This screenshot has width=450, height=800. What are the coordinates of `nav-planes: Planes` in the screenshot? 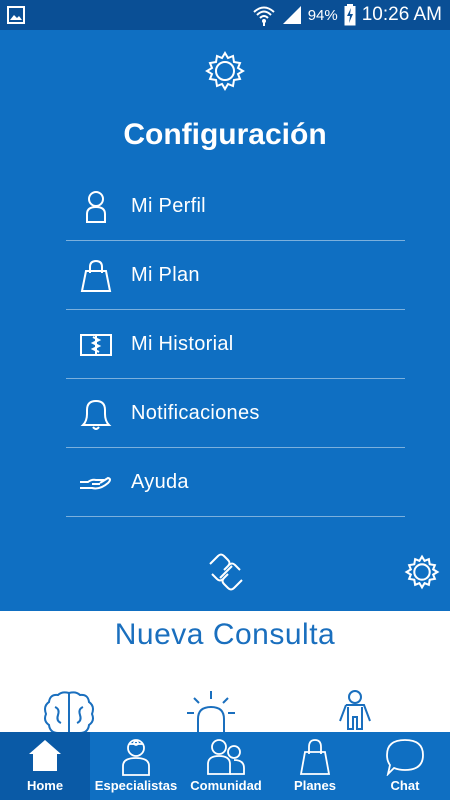 It's located at (315, 766).